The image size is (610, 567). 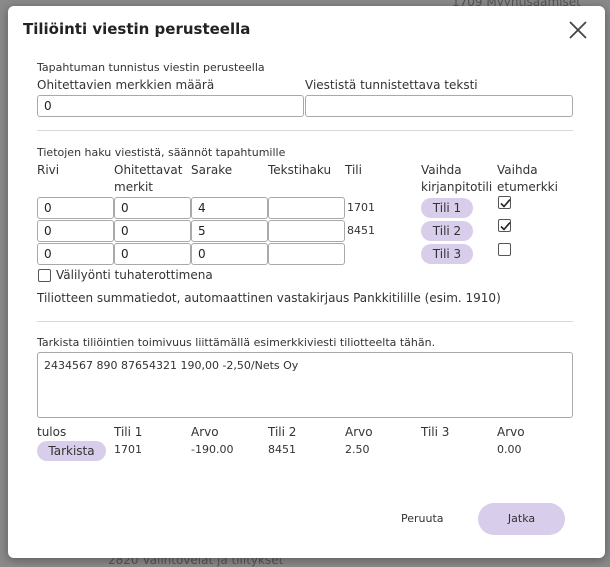 I want to click on header-switch-account: Vaihda, so click(x=441, y=170).